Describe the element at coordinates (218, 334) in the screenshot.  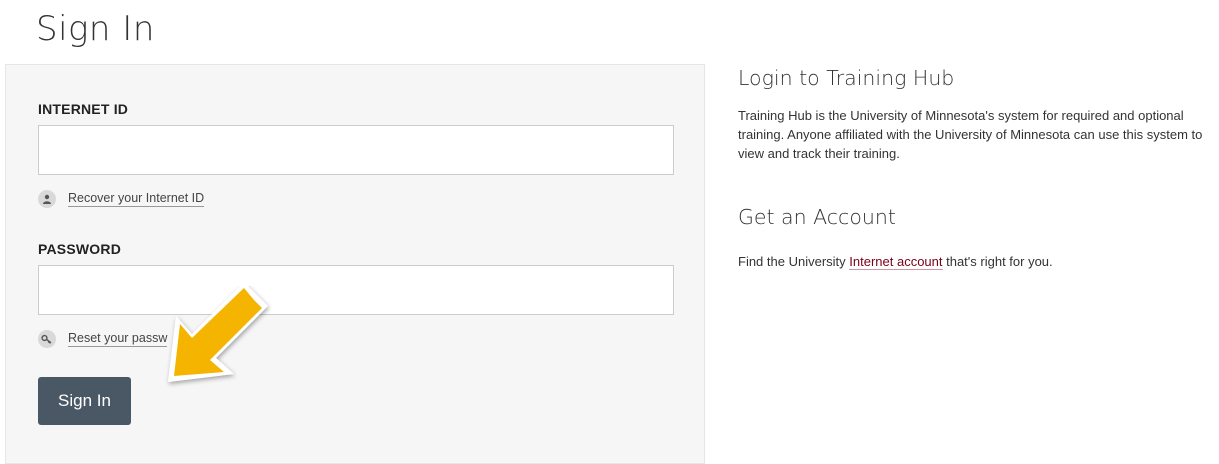
I see `arrow-icon` at that location.